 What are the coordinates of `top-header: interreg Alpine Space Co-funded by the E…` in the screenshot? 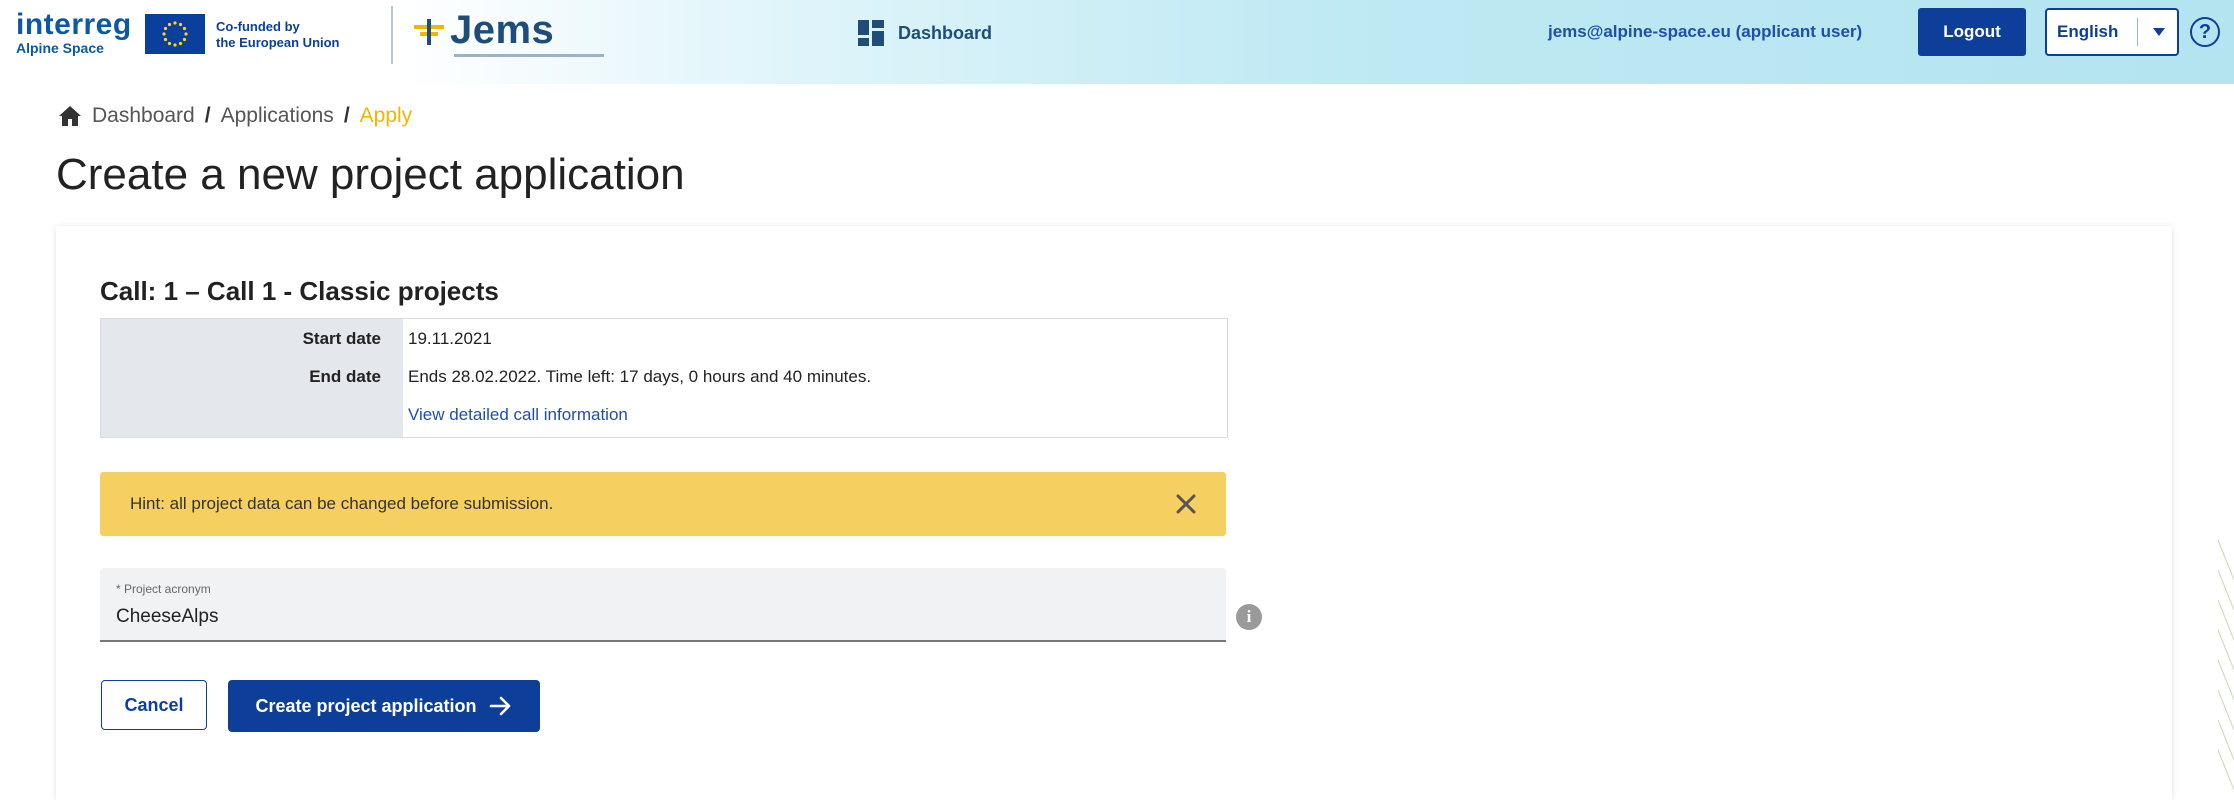 It's located at (1117, 42).